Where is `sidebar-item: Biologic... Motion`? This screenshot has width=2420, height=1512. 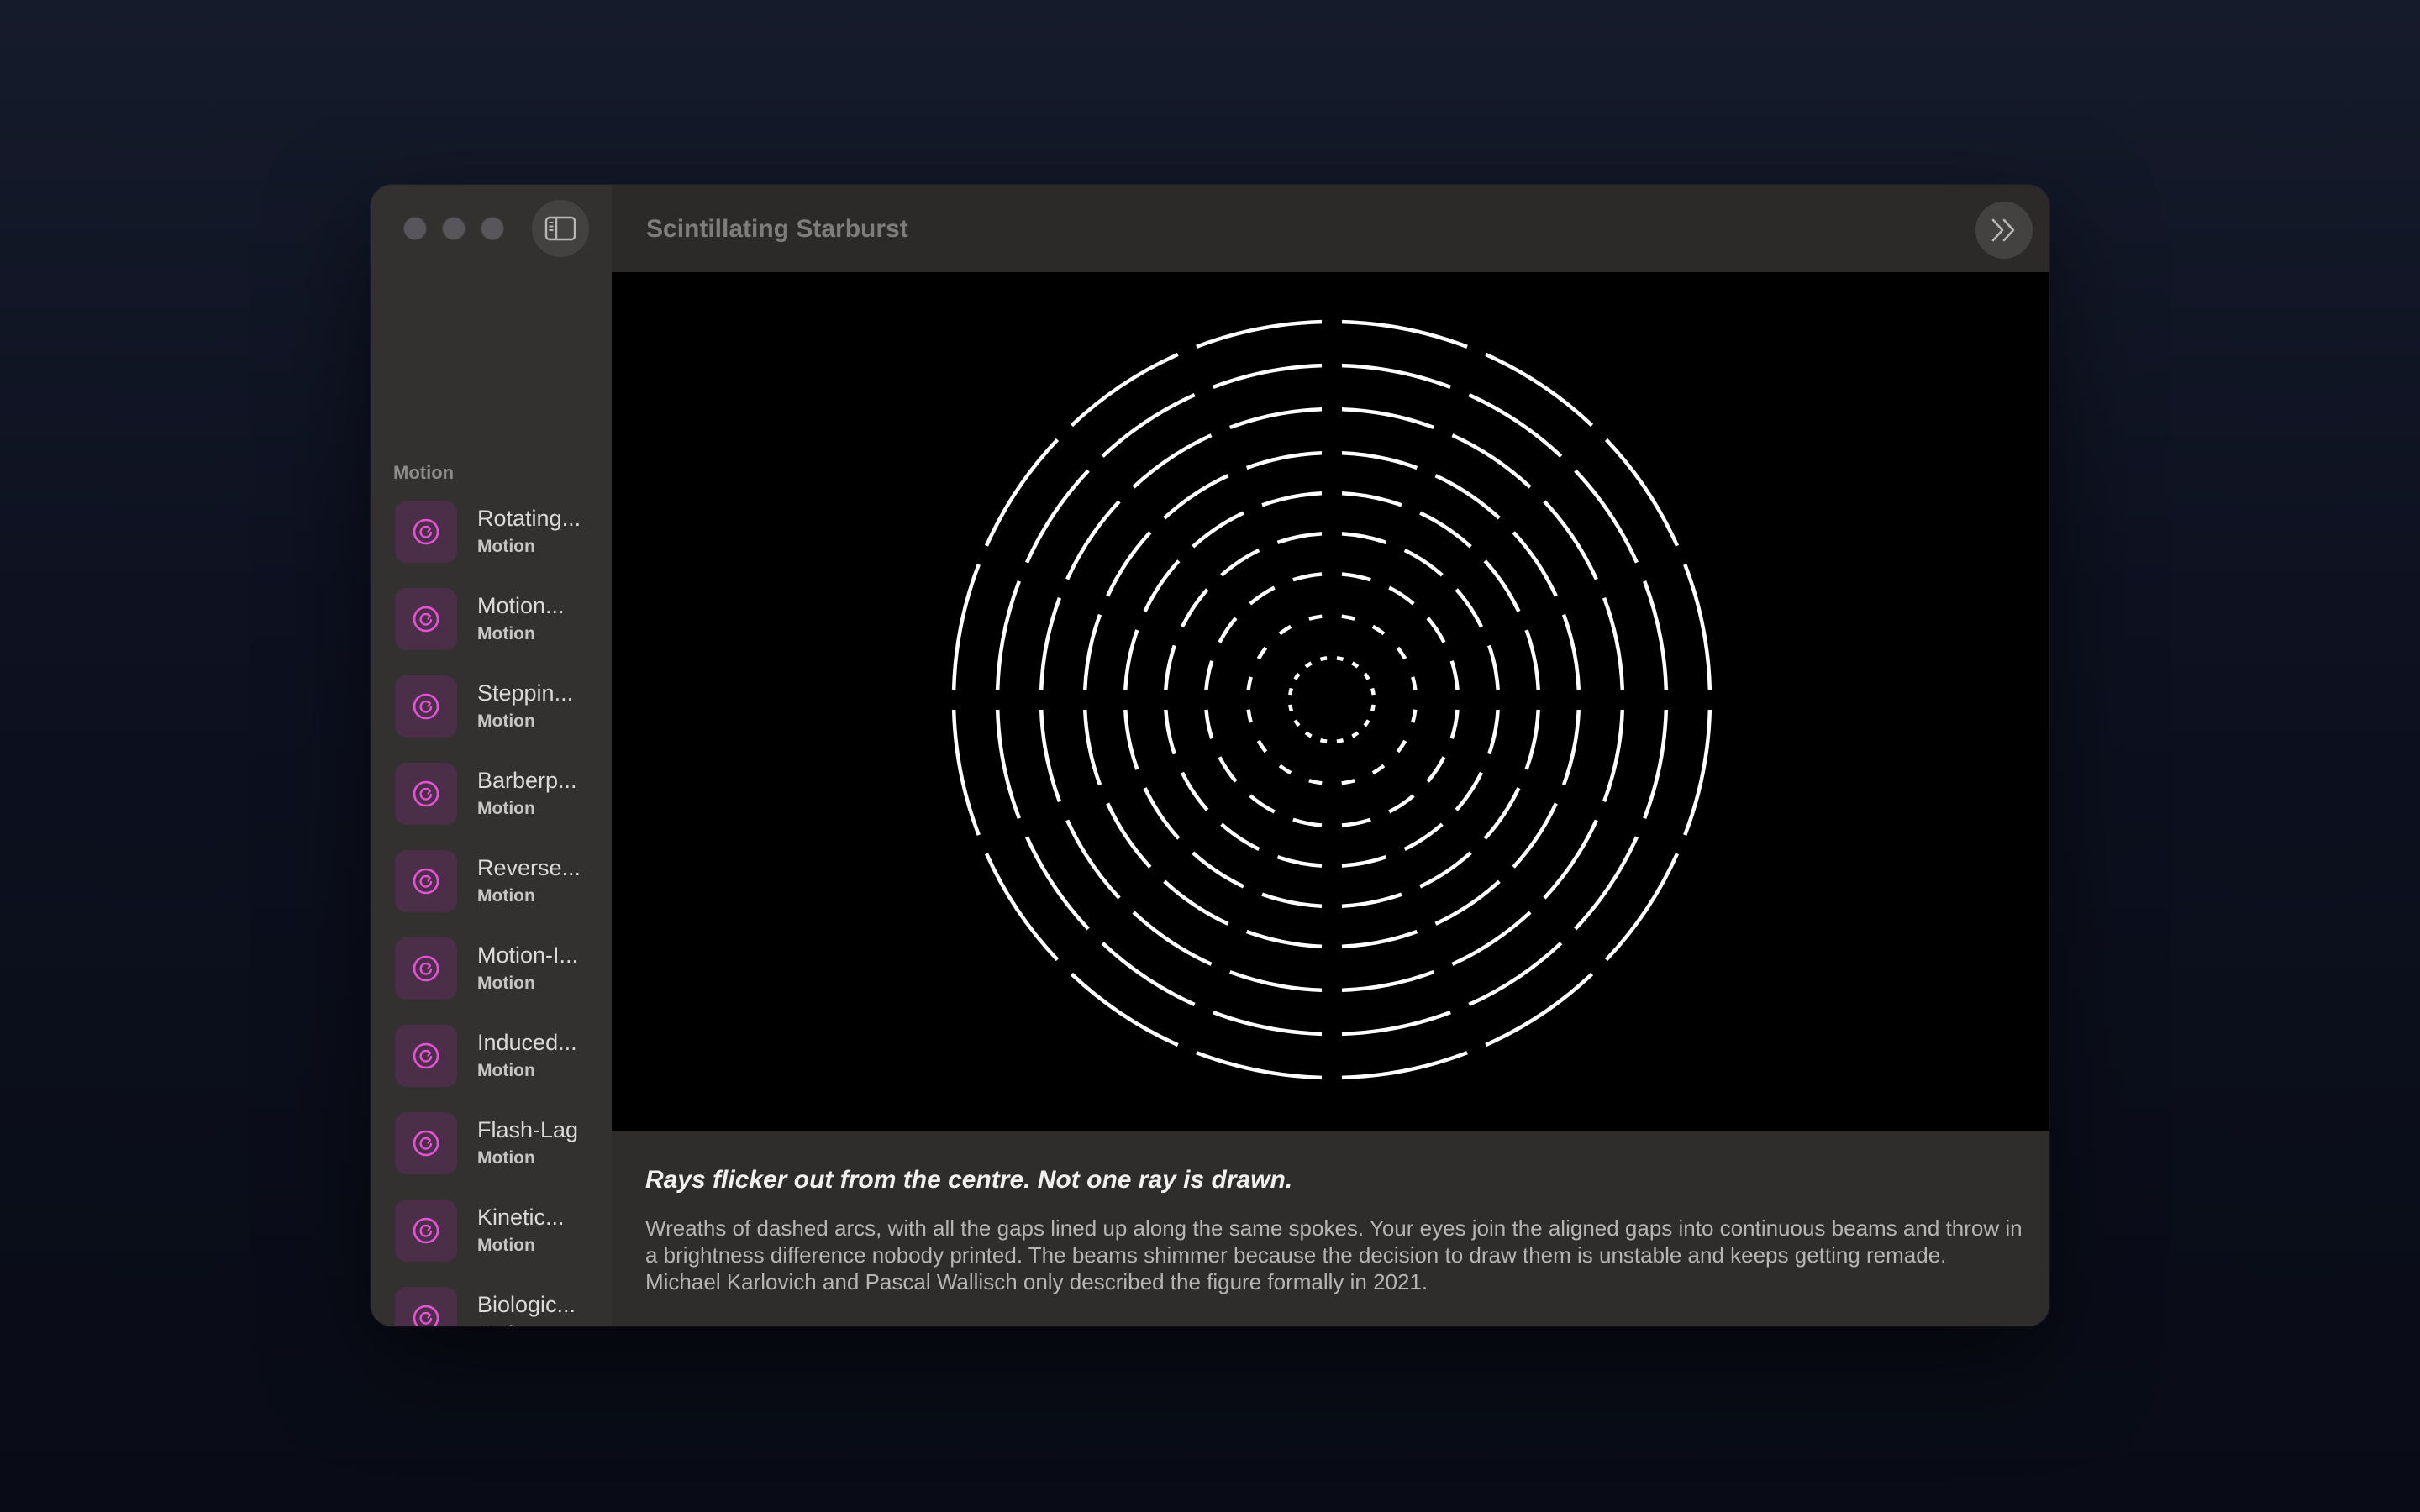
sidebar-item: Biologic... Motion is located at coordinates (492, 1301).